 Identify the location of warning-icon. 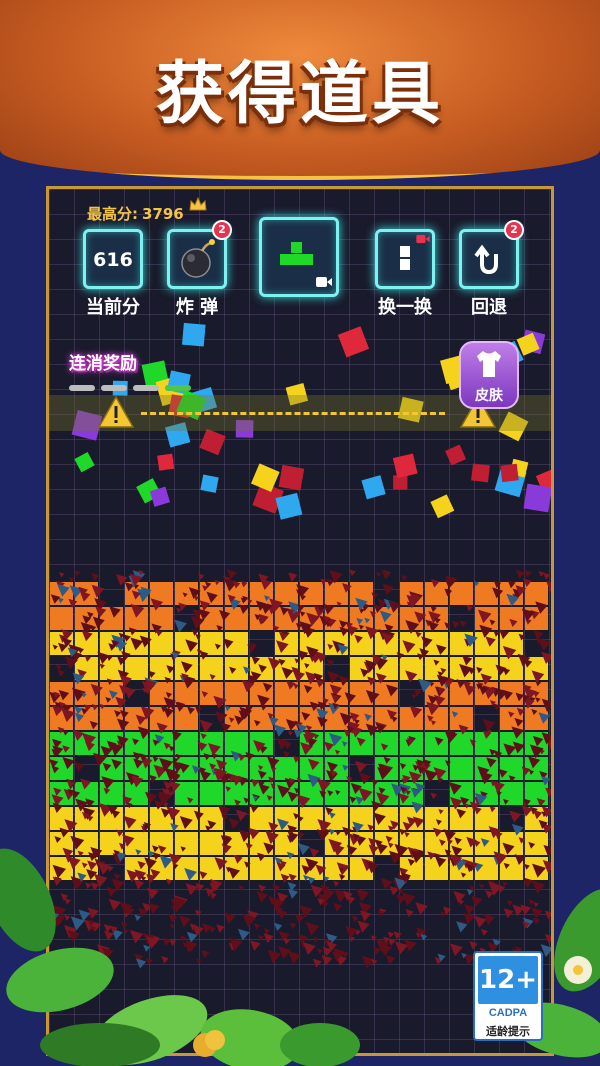
(116, 411).